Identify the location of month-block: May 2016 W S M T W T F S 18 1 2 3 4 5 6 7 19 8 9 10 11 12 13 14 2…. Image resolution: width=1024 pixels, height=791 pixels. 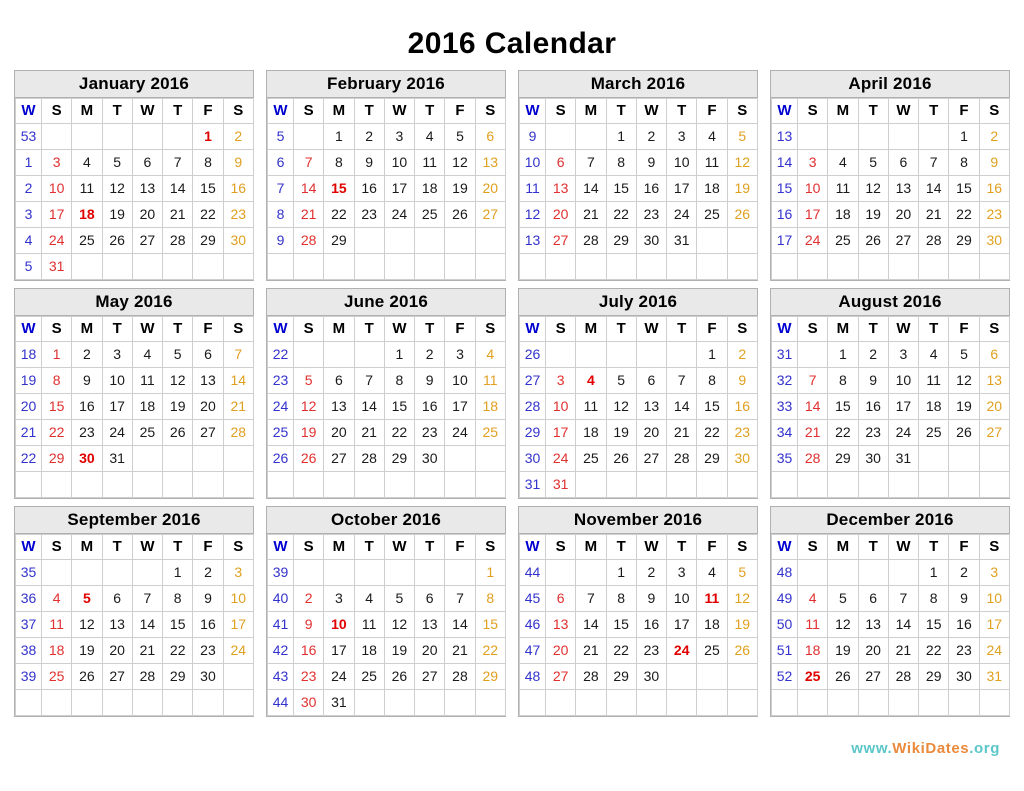
(134, 393).